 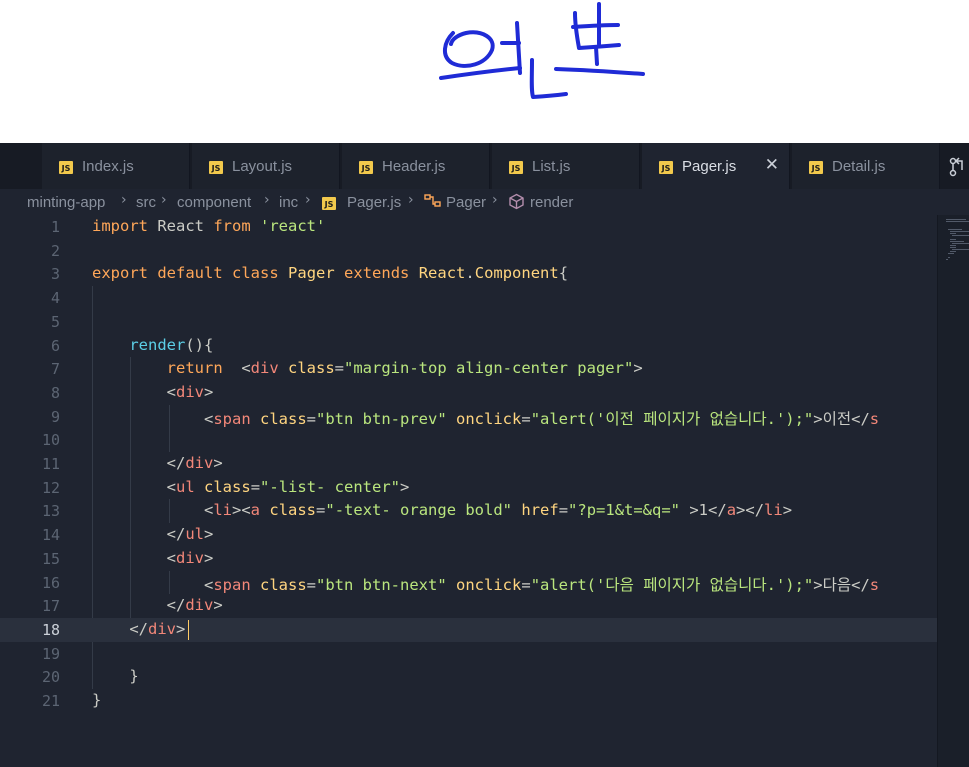 What do you see at coordinates (624, 510) in the screenshot?
I see `code-token: "?p=1&t=&q="` at bounding box center [624, 510].